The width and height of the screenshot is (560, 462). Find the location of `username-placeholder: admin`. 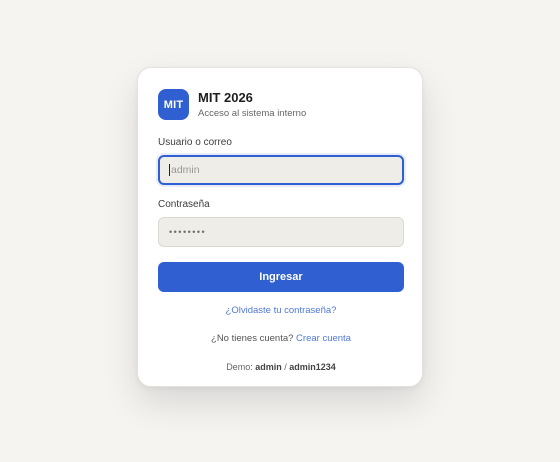

username-placeholder: admin is located at coordinates (185, 170).